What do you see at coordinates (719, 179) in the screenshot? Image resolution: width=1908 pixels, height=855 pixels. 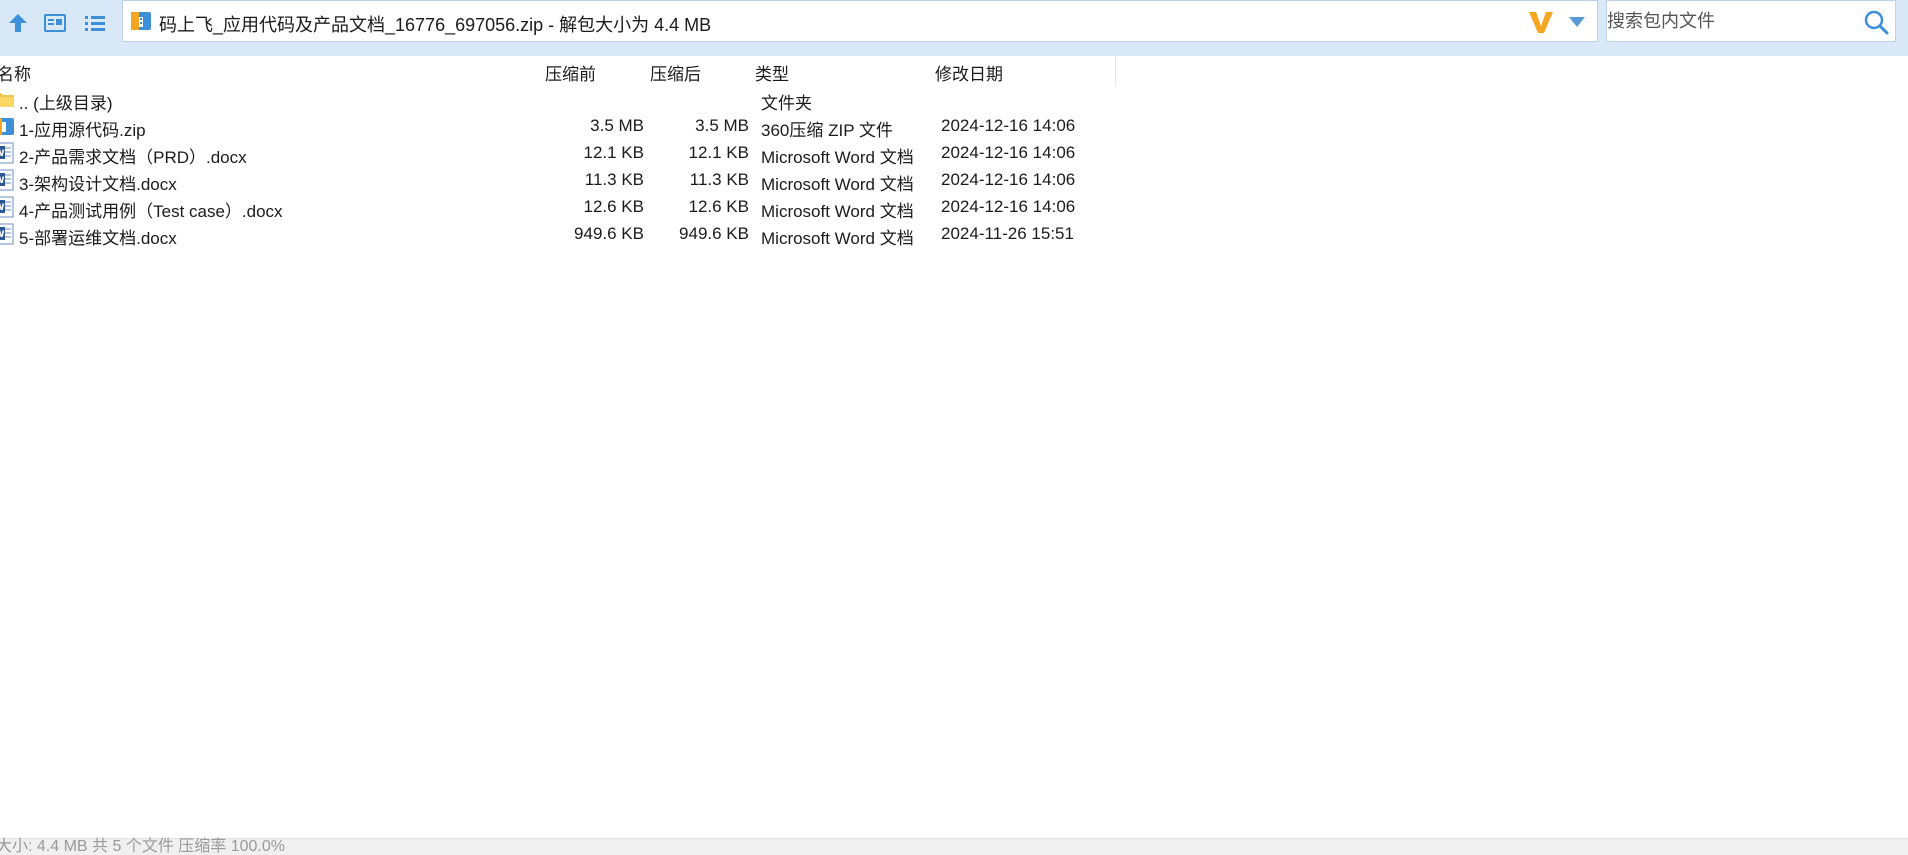 I see `size-after: 11.3 KB` at bounding box center [719, 179].